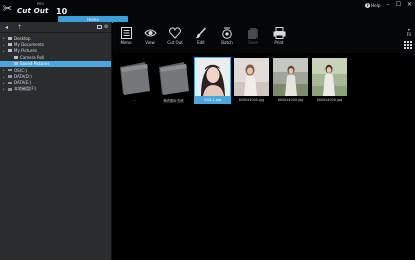 Image resolution: width=415 pixels, height=260 pixels. Describe the element at coordinates (227, 42) in the screenshot. I see `batch-label: Batch` at that location.